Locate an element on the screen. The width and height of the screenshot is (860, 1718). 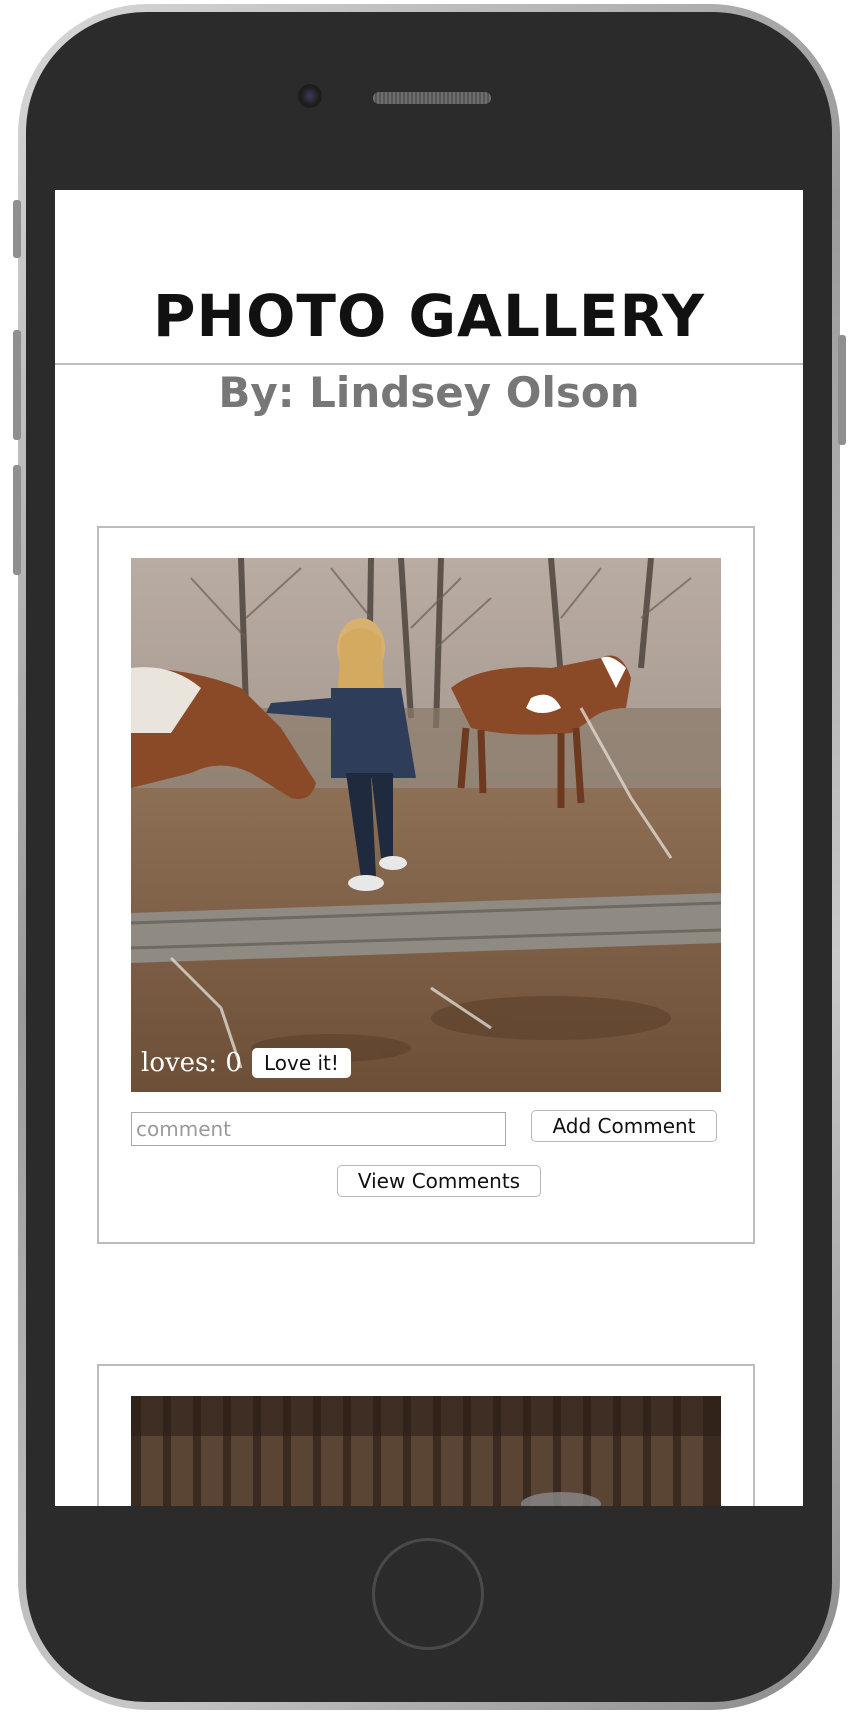
add-comment-button: Add Comment is located at coordinates (624, 1126).